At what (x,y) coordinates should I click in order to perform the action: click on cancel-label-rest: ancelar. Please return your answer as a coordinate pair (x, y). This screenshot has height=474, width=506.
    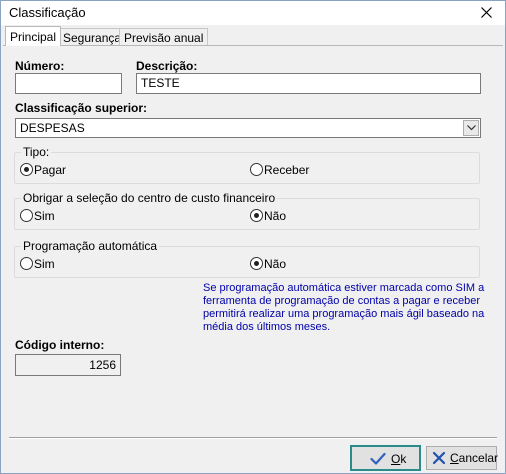
    Looking at the image, I should click on (478, 458).